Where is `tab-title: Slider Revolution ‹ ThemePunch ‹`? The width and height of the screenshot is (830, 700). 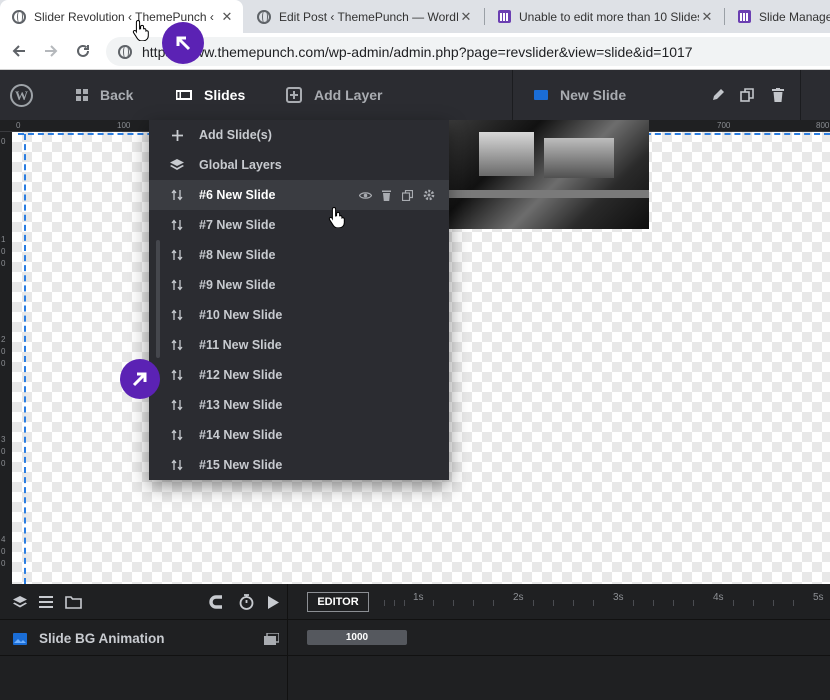
tab-title: Slider Revolution ‹ ThemePunch ‹ is located at coordinates (124, 16).